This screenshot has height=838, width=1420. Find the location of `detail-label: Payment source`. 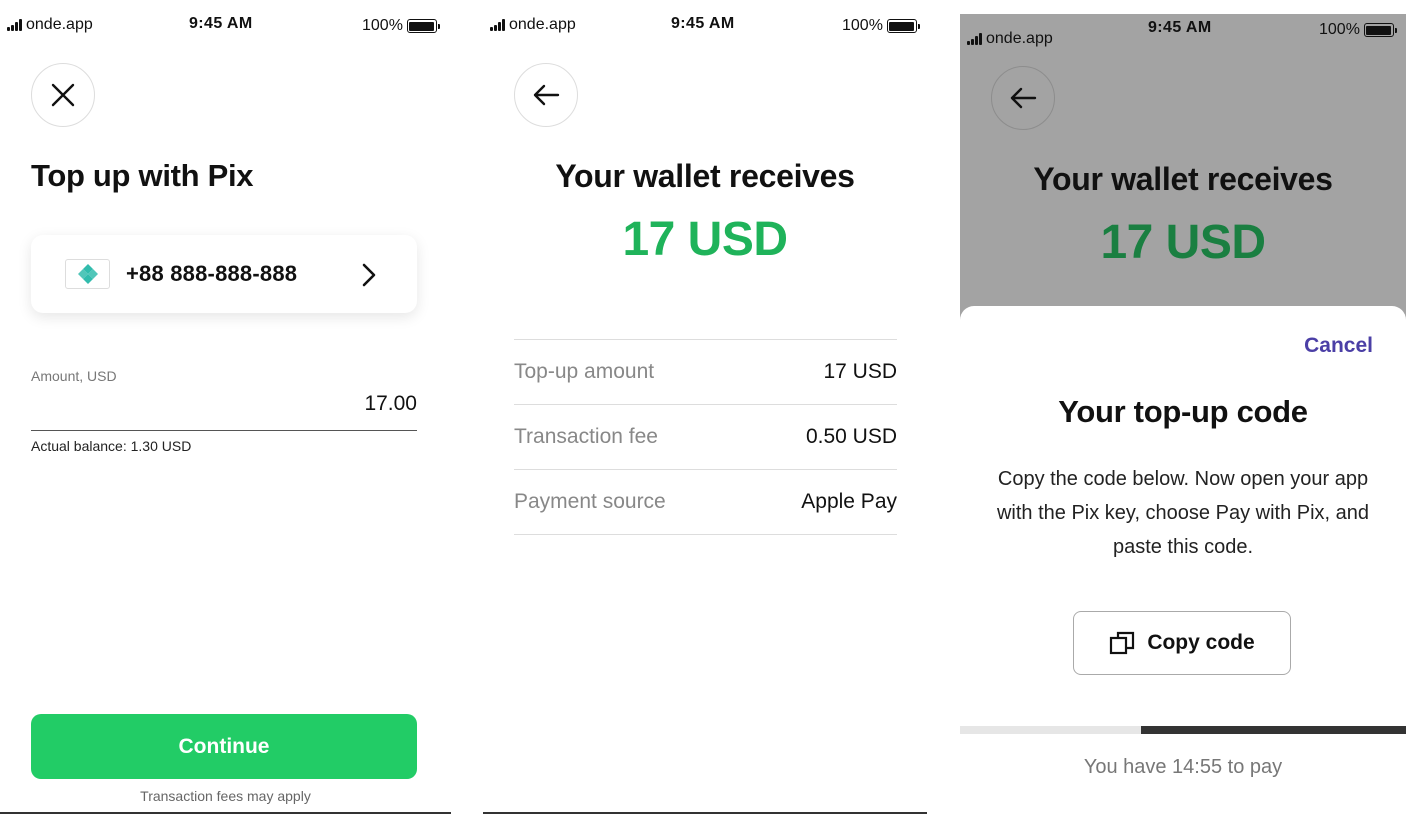

detail-label: Payment source is located at coordinates (590, 501).